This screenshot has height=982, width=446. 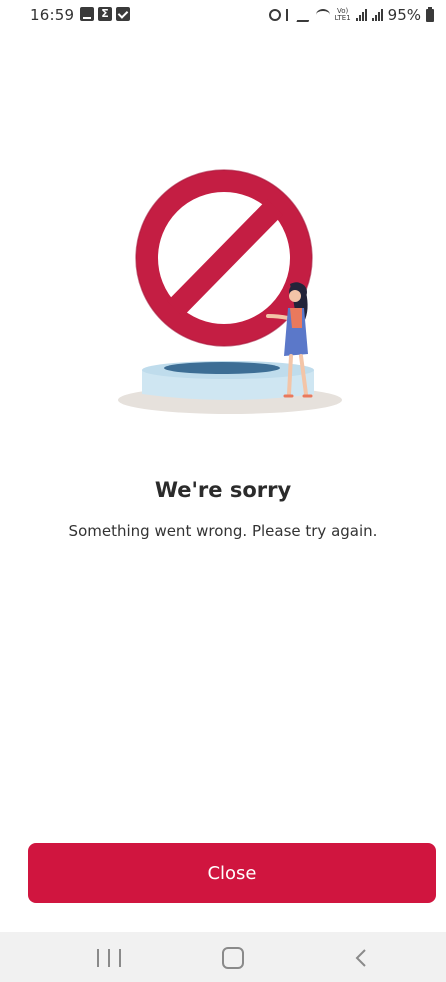 I want to click on back-icon, so click(x=361, y=958).